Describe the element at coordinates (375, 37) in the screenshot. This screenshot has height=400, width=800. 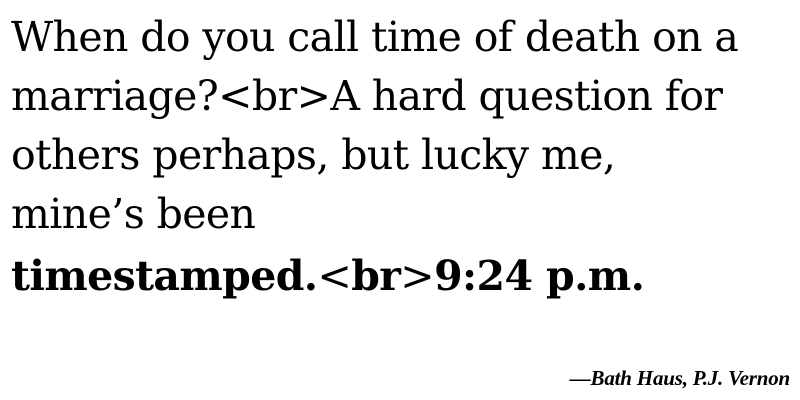
I see `quote-line-1: When do you call time of death on a` at that location.